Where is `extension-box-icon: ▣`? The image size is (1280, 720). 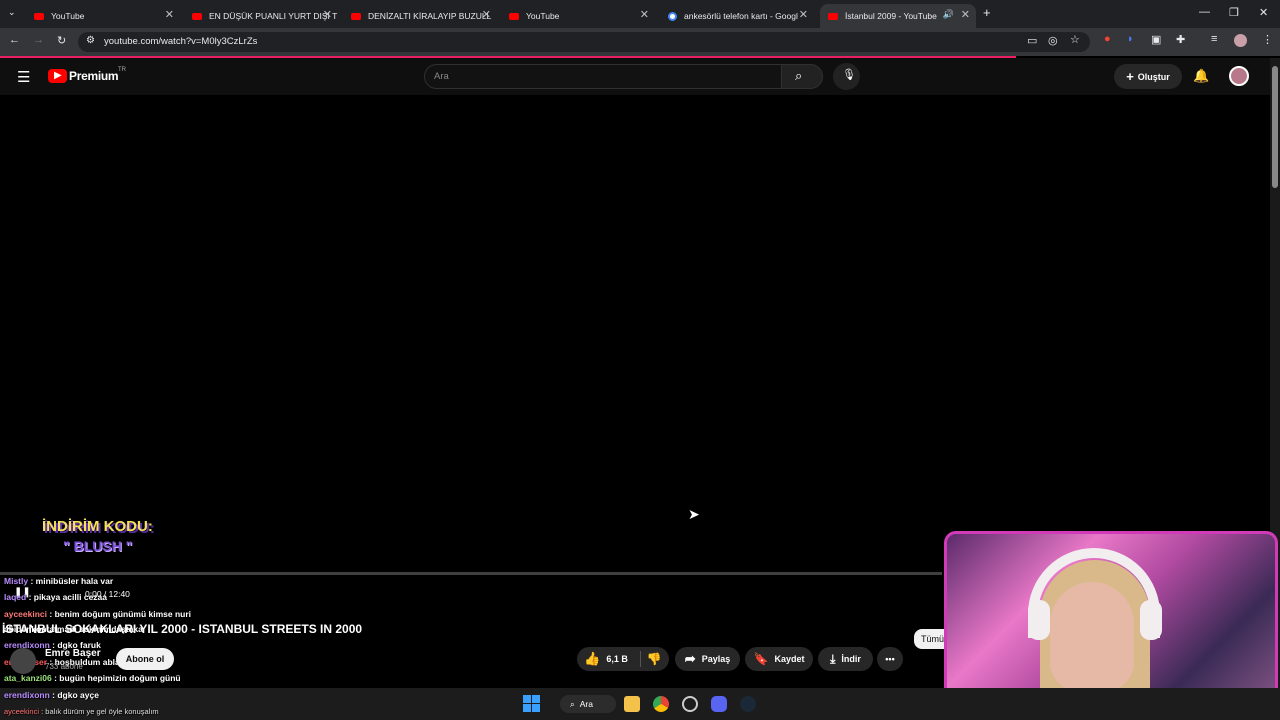
extension-box-icon: ▣ is located at coordinates (1156, 39).